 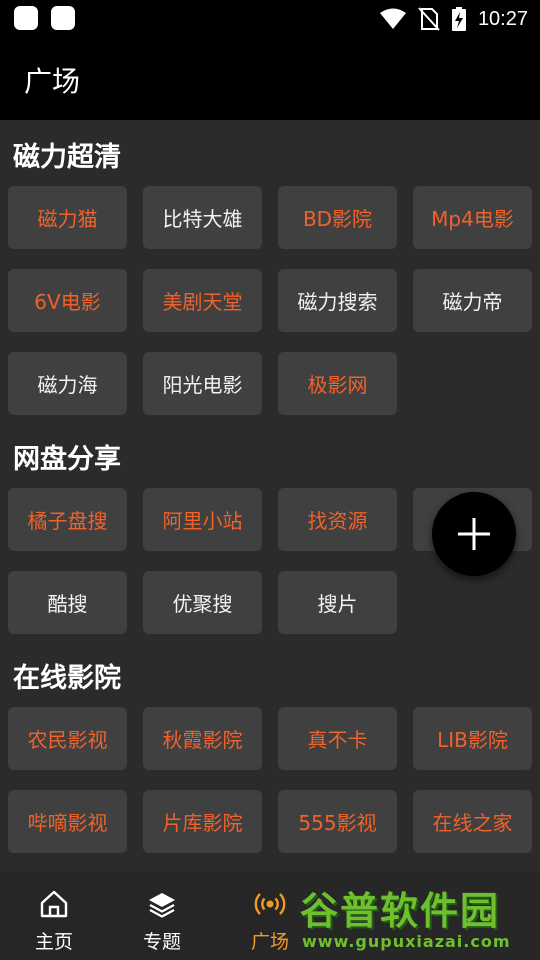 I want to click on section-title: 磁力超清, so click(x=67, y=157).